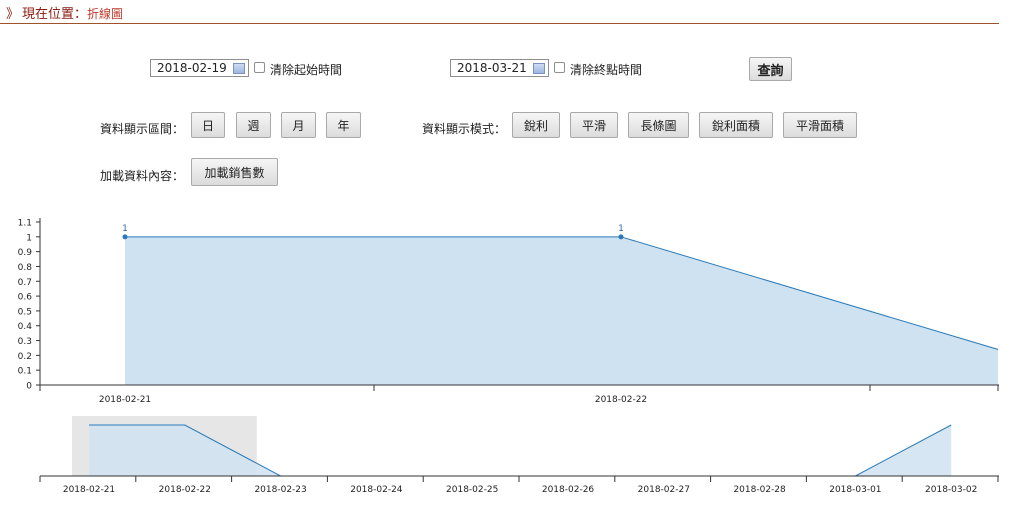 This screenshot has height=505, width=1020. I want to click on clear-start-checkbox, so click(259, 67).